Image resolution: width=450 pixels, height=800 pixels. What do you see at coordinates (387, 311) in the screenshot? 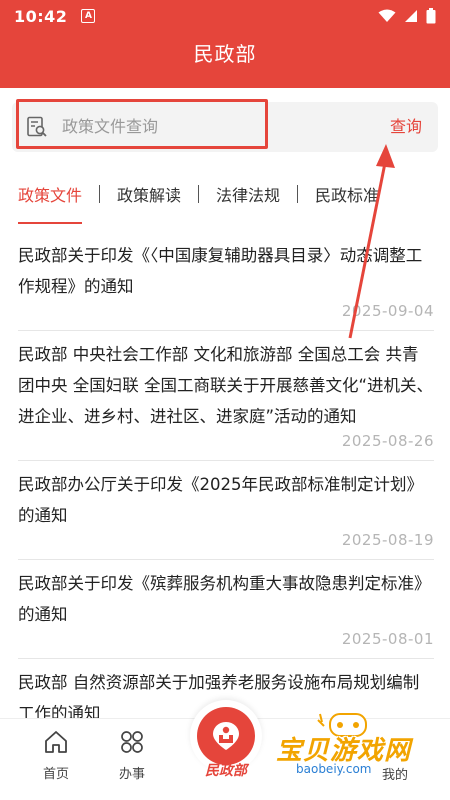
I see `article-date: 2025-09-04` at bounding box center [387, 311].